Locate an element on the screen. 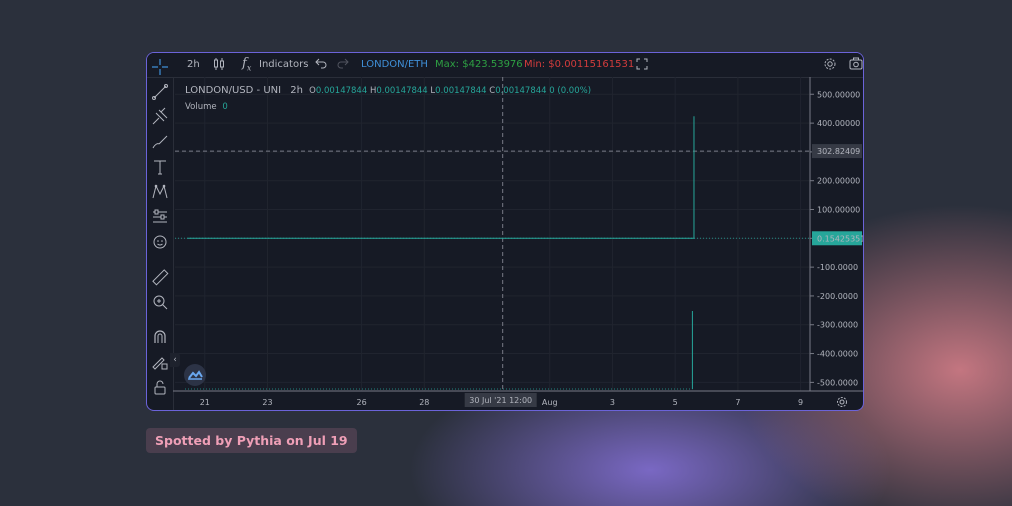  volume-legend: Volume 0 is located at coordinates (206, 107).